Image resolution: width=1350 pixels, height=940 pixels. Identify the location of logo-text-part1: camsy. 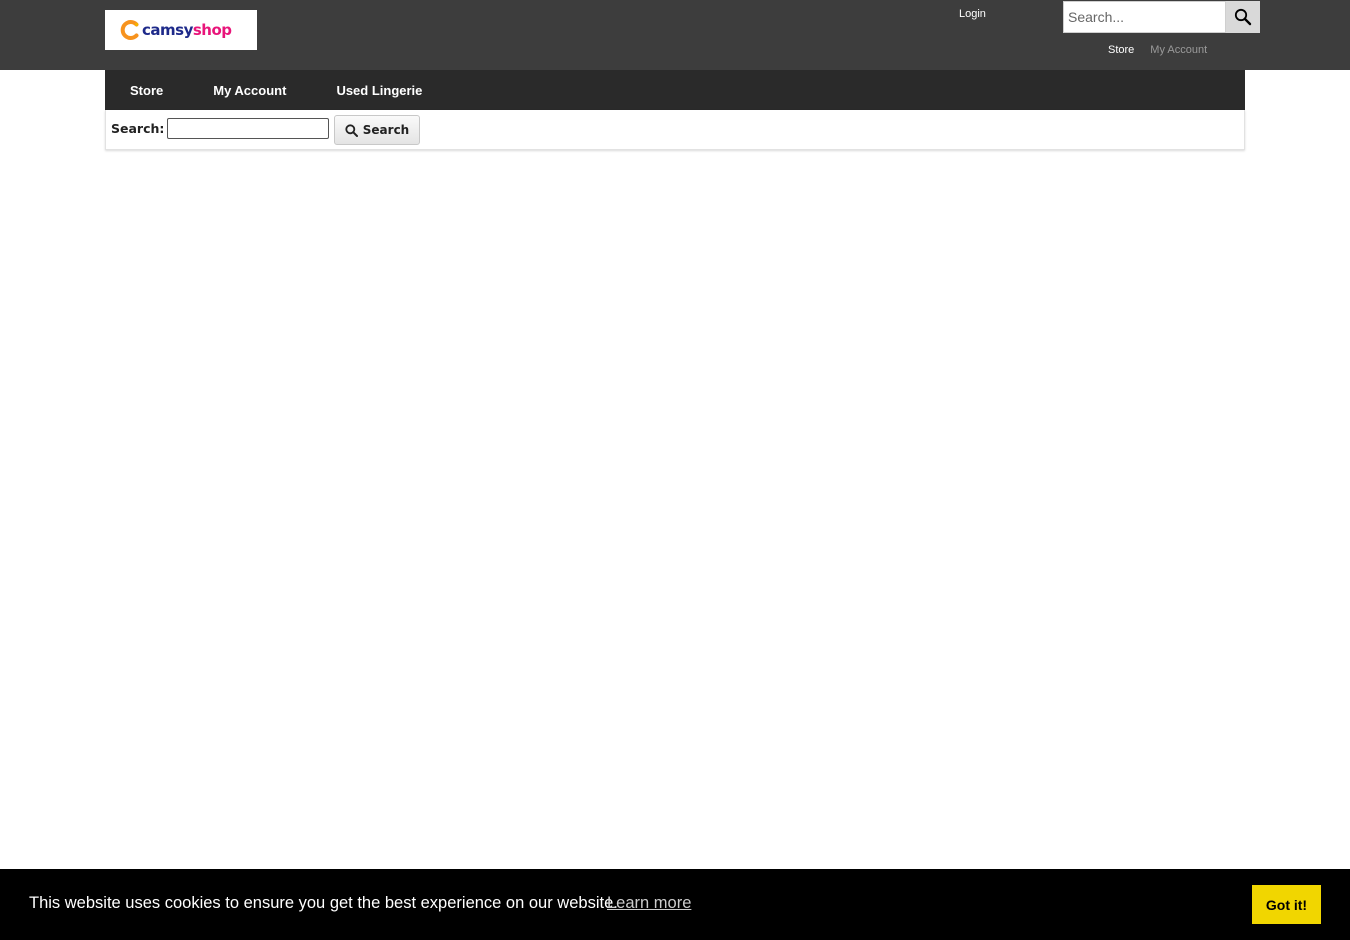
(167, 30).